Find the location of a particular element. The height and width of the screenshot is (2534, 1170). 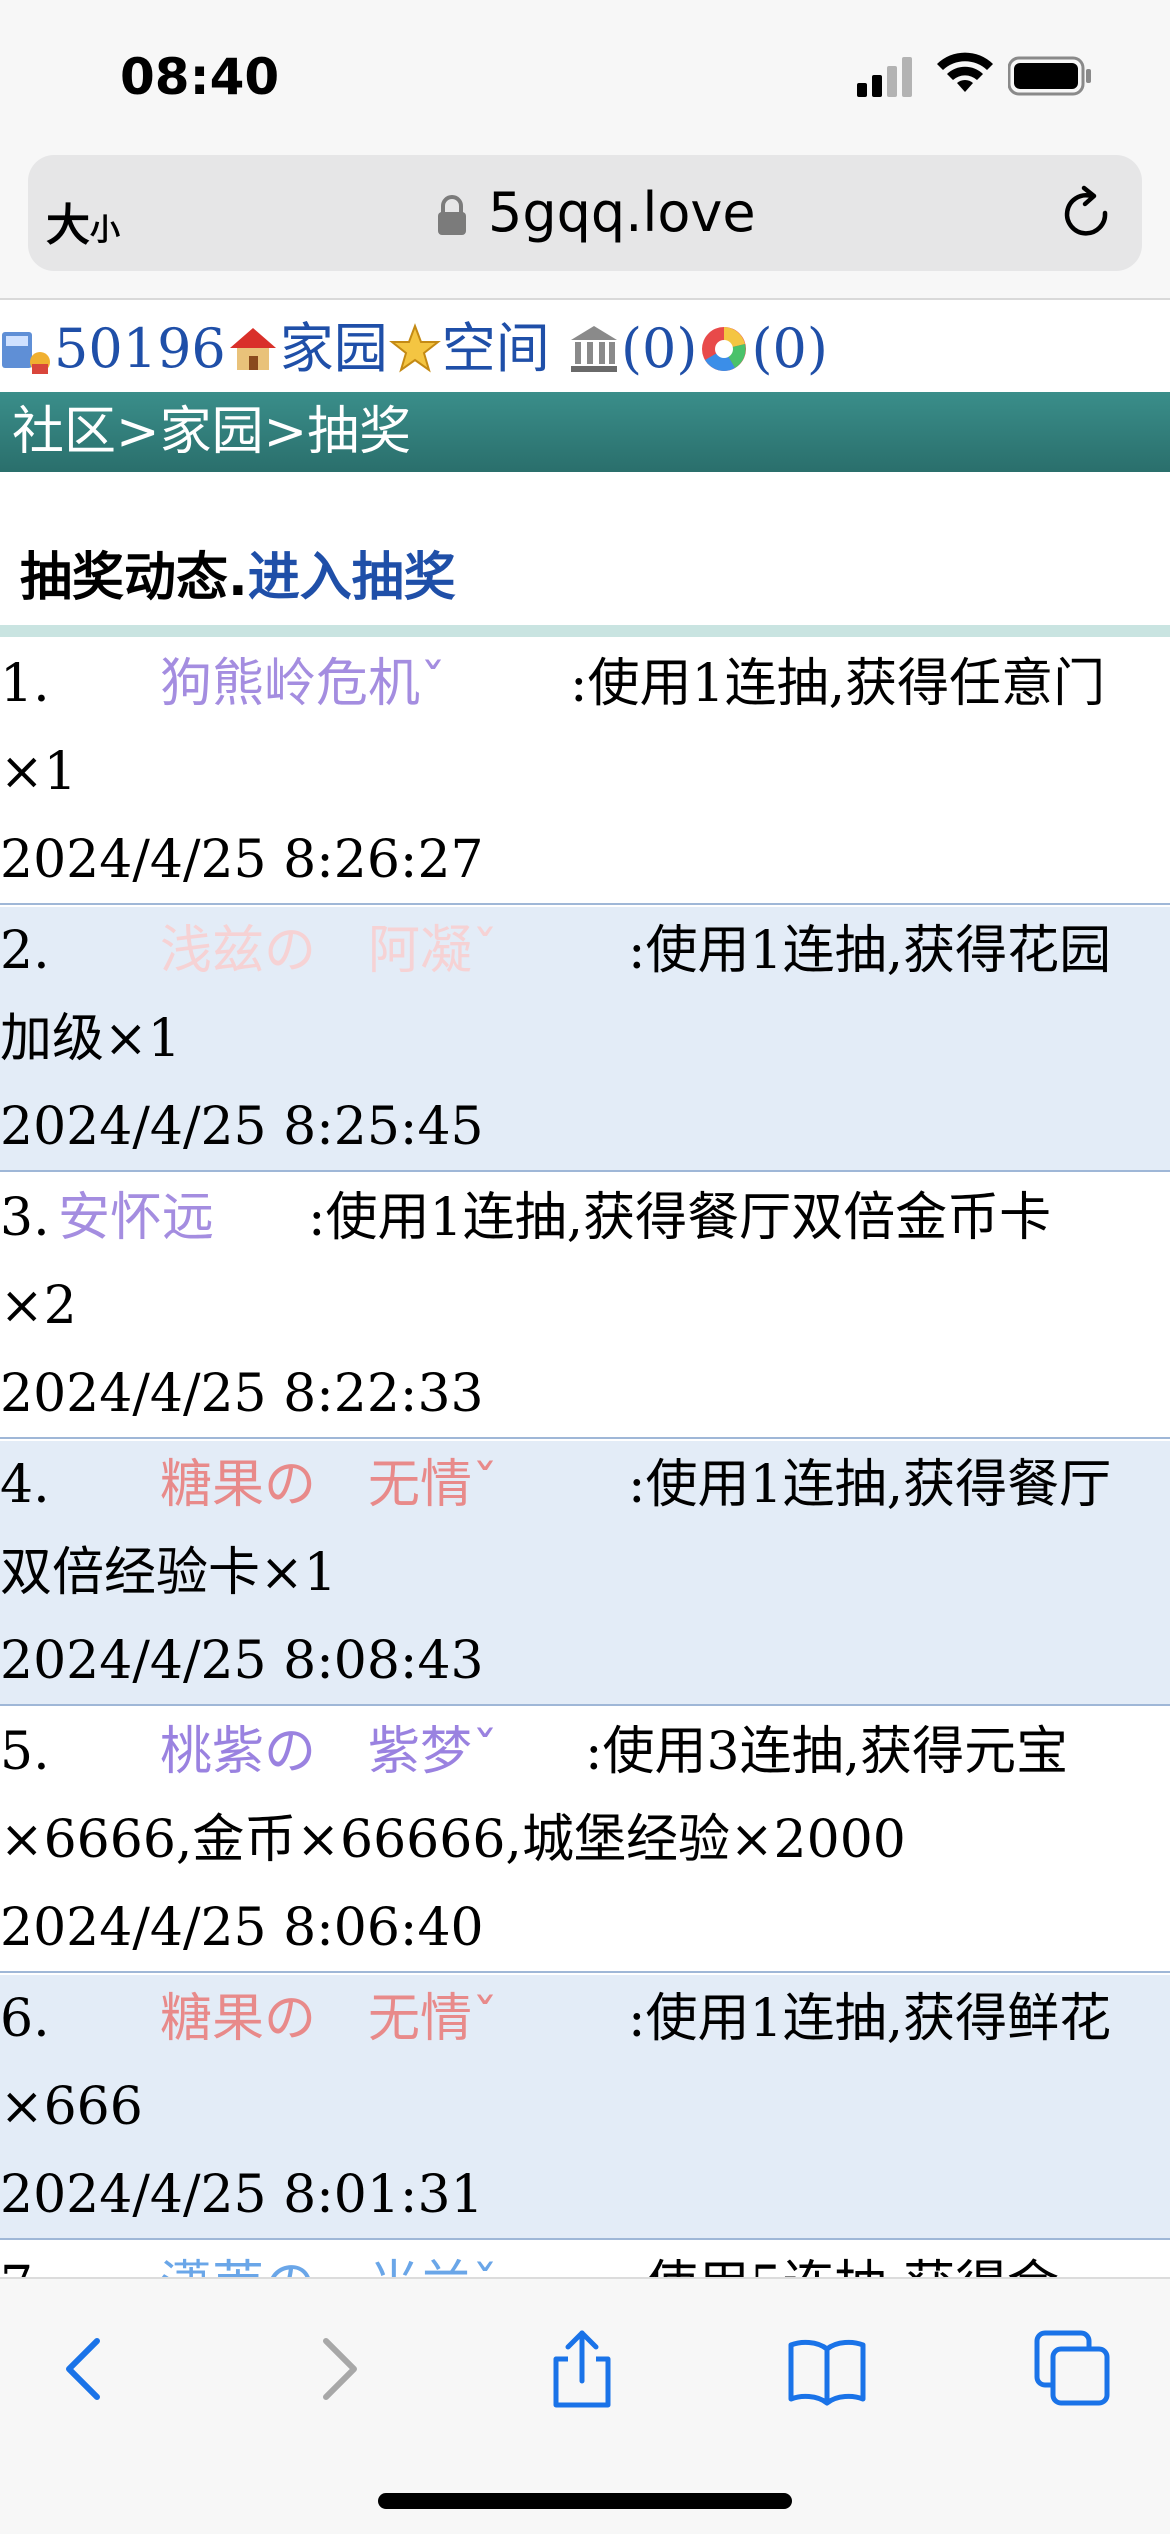

status-bar: 08:40 is located at coordinates (585, 75).